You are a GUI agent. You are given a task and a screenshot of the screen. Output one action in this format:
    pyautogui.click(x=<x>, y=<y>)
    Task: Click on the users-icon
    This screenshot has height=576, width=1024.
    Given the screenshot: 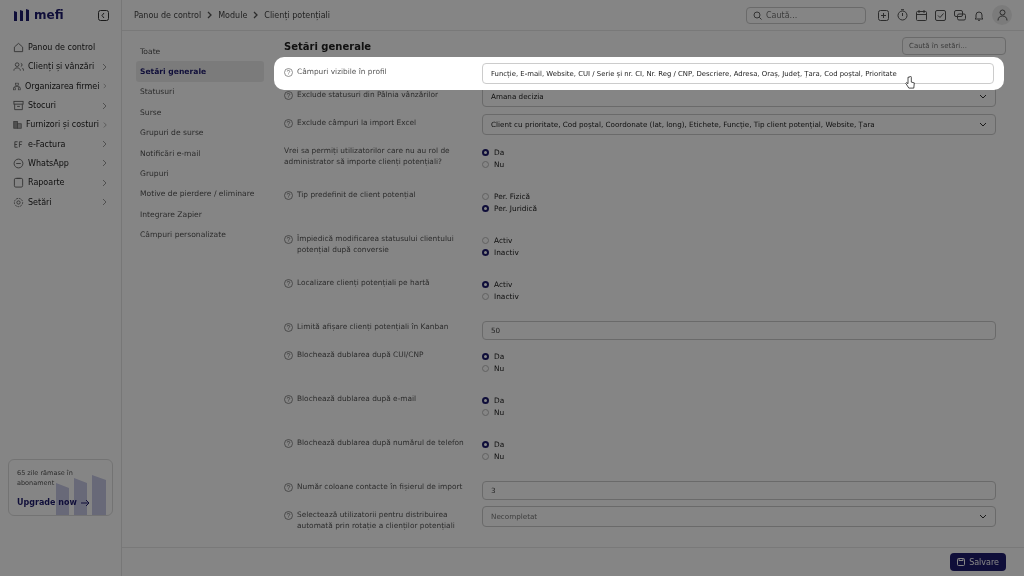 What is the action you would take?
    pyautogui.click(x=18, y=67)
    